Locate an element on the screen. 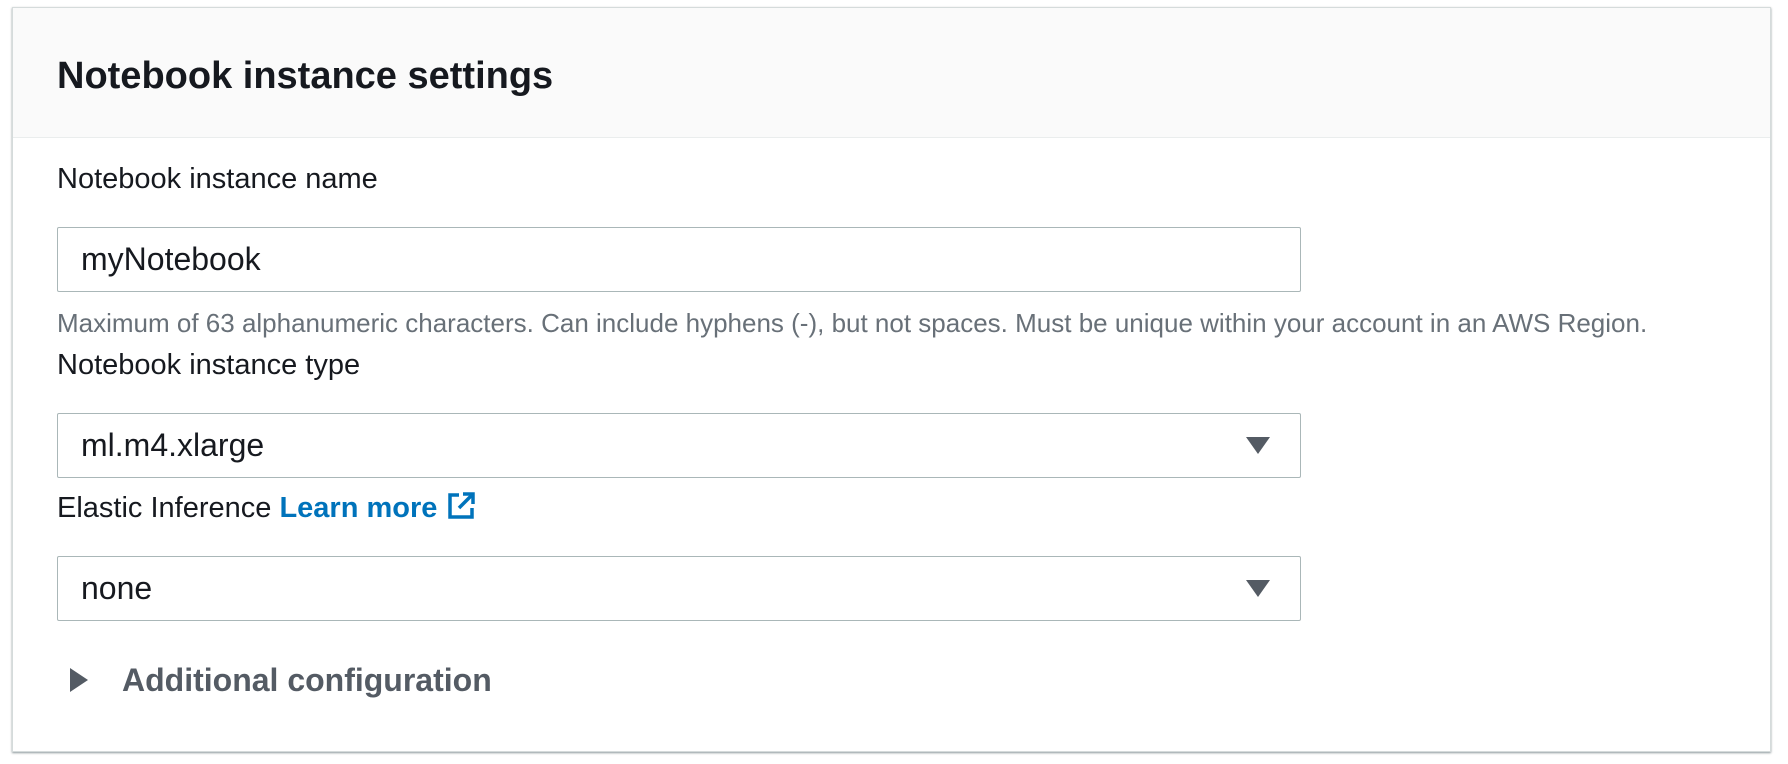  learn-more-link: Learn more is located at coordinates (378, 508).